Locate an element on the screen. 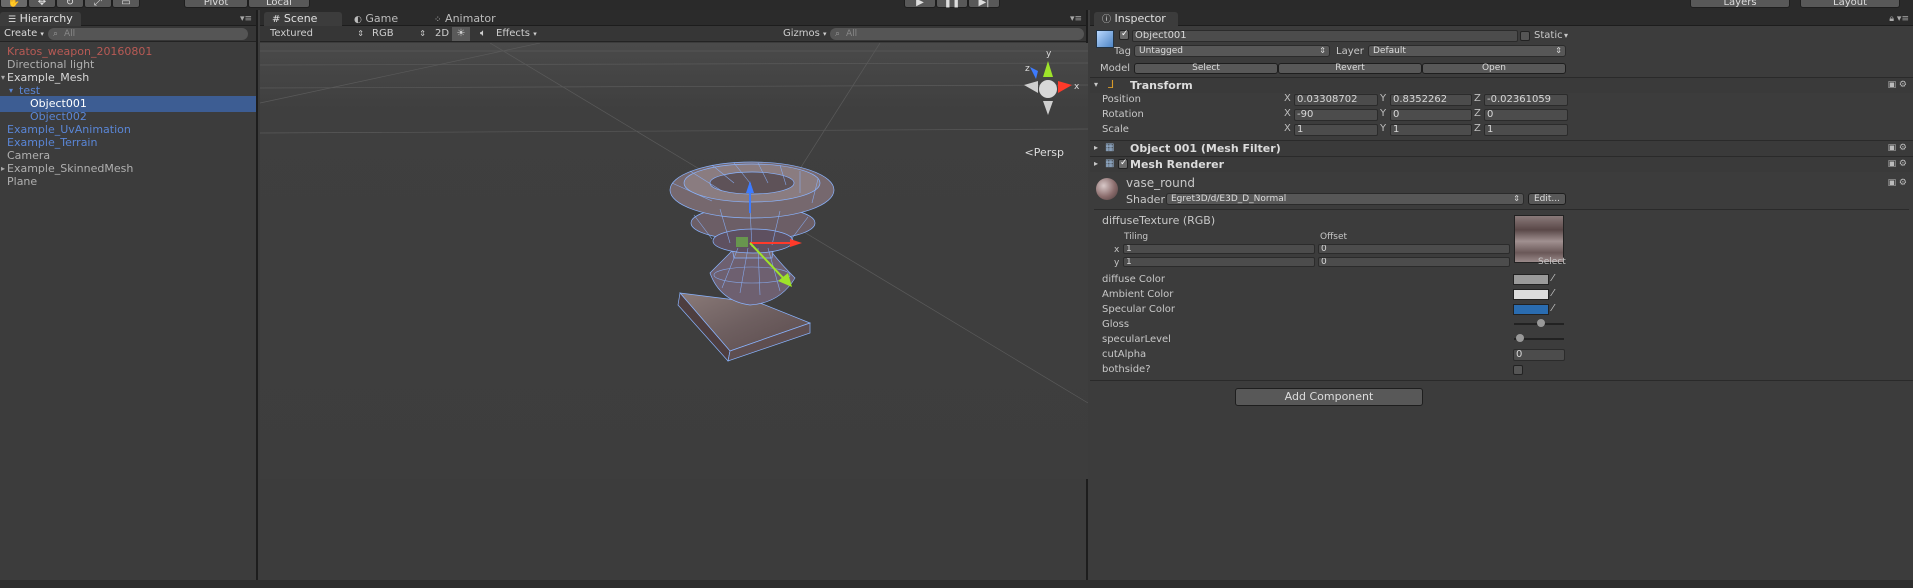 Image resolution: width=1913 pixels, height=588 pixels. offset-x-field: 0 is located at coordinates (1414, 249).